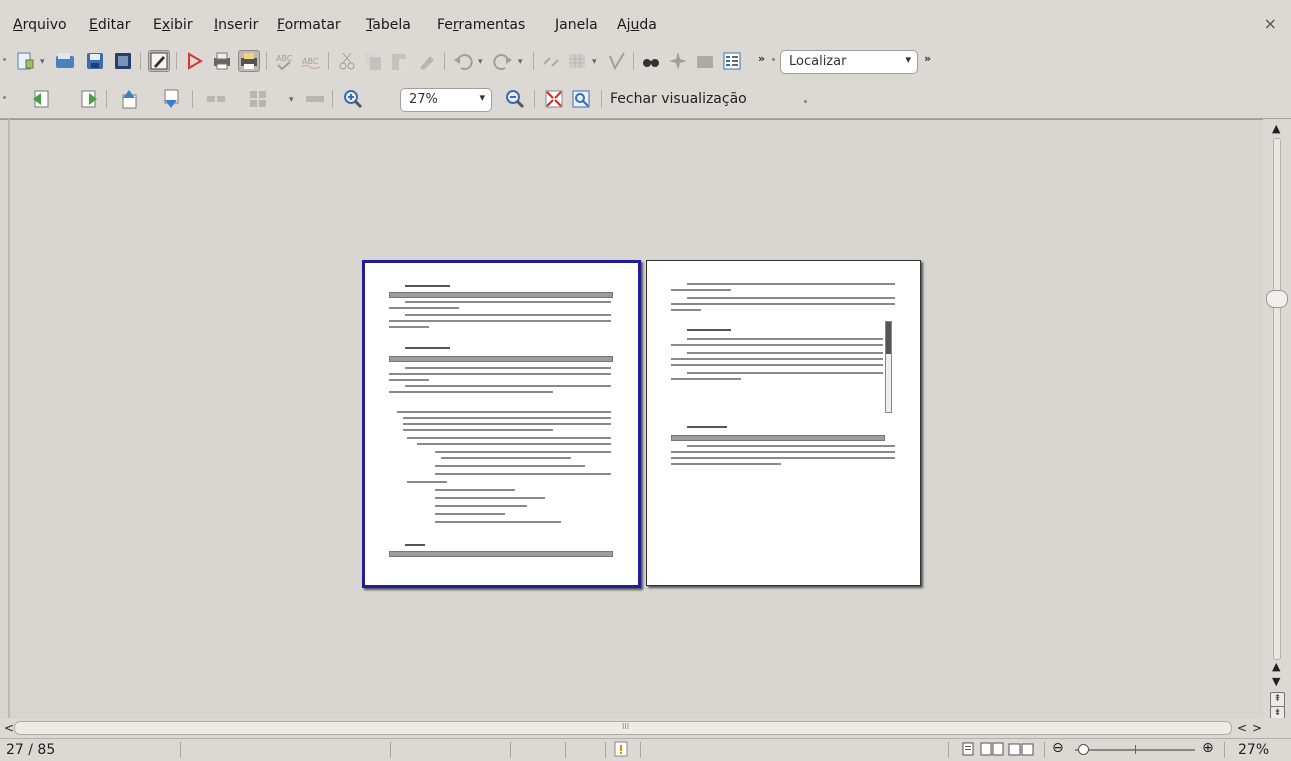  I want to click on menu-ferramentas: Ferramentas, so click(481, 25).